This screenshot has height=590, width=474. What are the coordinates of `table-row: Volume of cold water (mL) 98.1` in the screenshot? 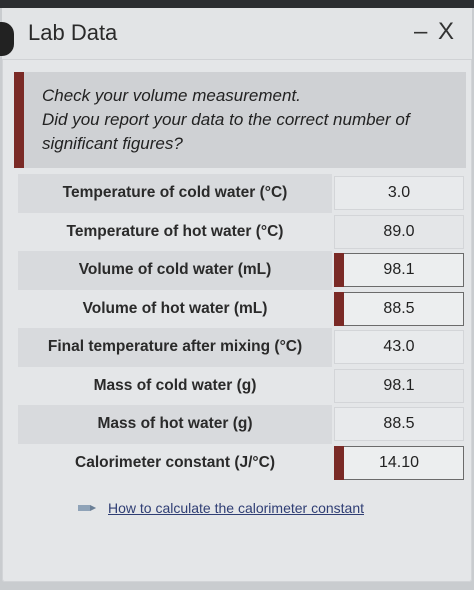 It's located at (242, 270).